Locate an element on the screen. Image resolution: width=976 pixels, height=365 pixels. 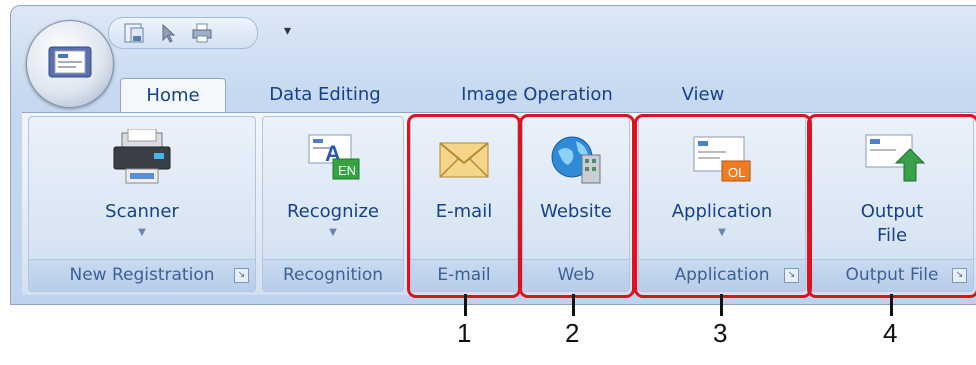
recognize-dropdown-icon: ▼ is located at coordinates (333, 232).